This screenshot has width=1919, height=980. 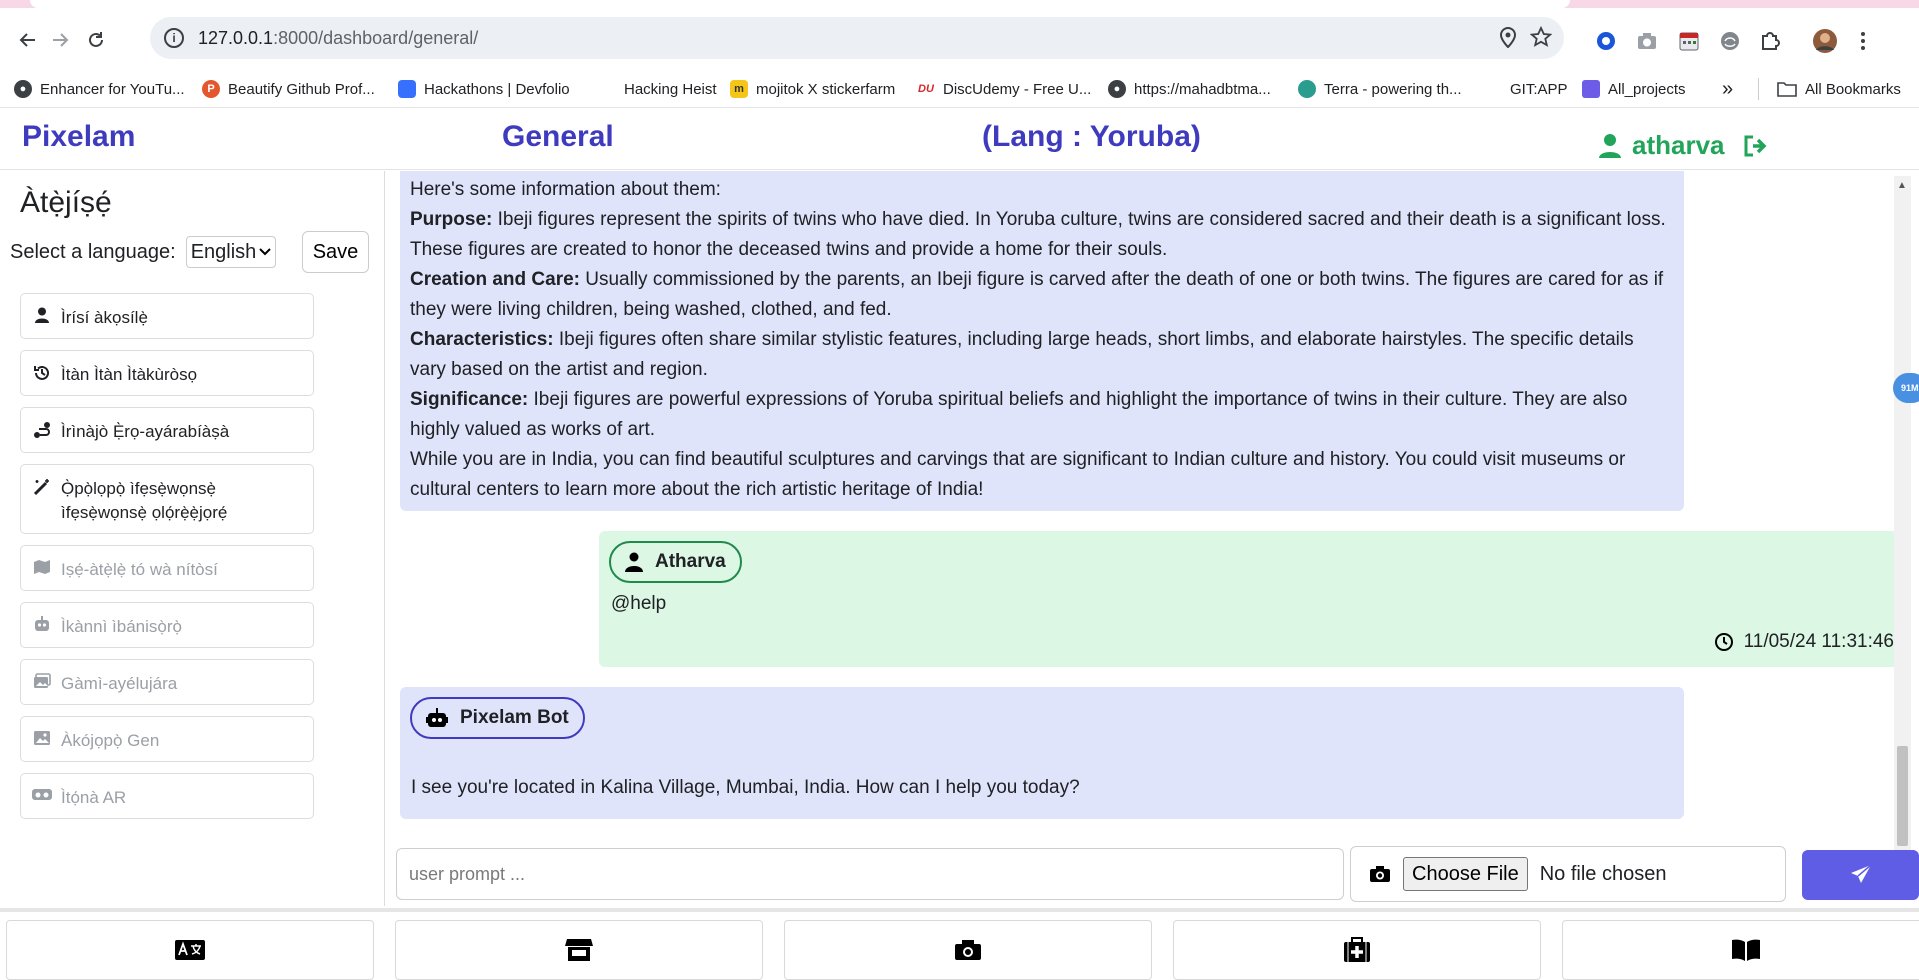 What do you see at coordinates (870, 874) in the screenshot?
I see `prompt-input` at bounding box center [870, 874].